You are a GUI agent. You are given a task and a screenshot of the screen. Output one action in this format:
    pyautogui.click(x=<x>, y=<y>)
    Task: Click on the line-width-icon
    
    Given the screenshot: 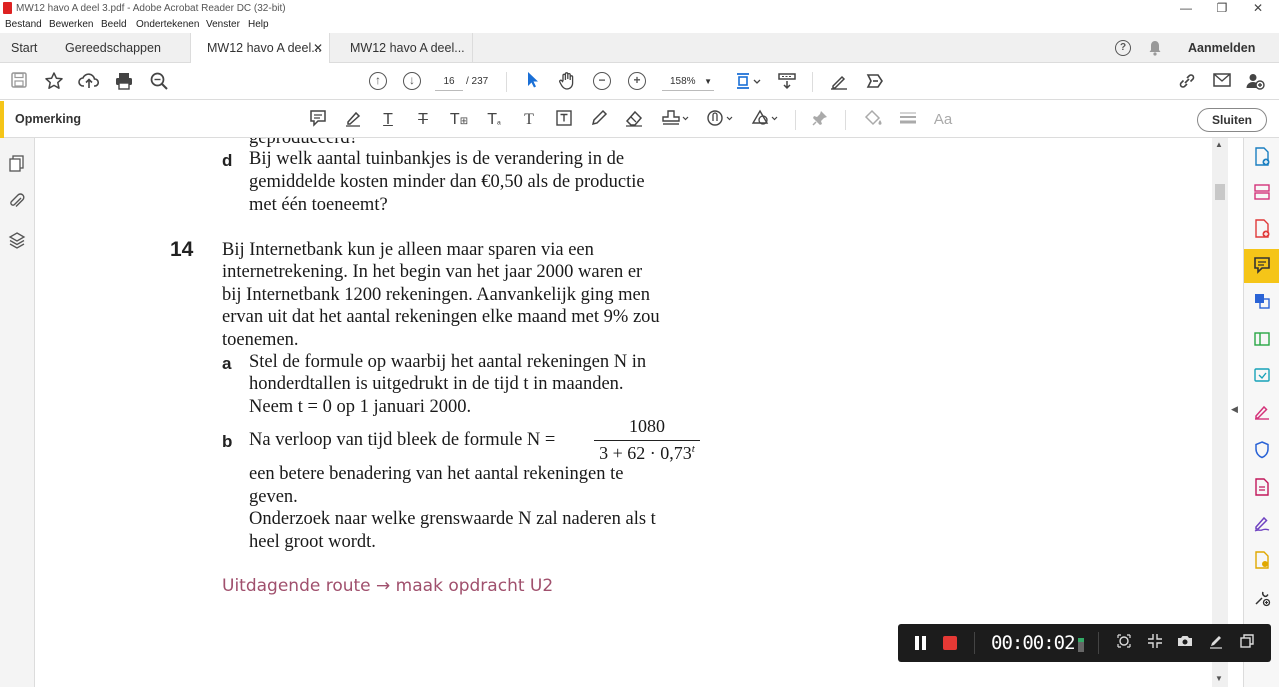 What is the action you would take?
    pyautogui.click(x=908, y=120)
    